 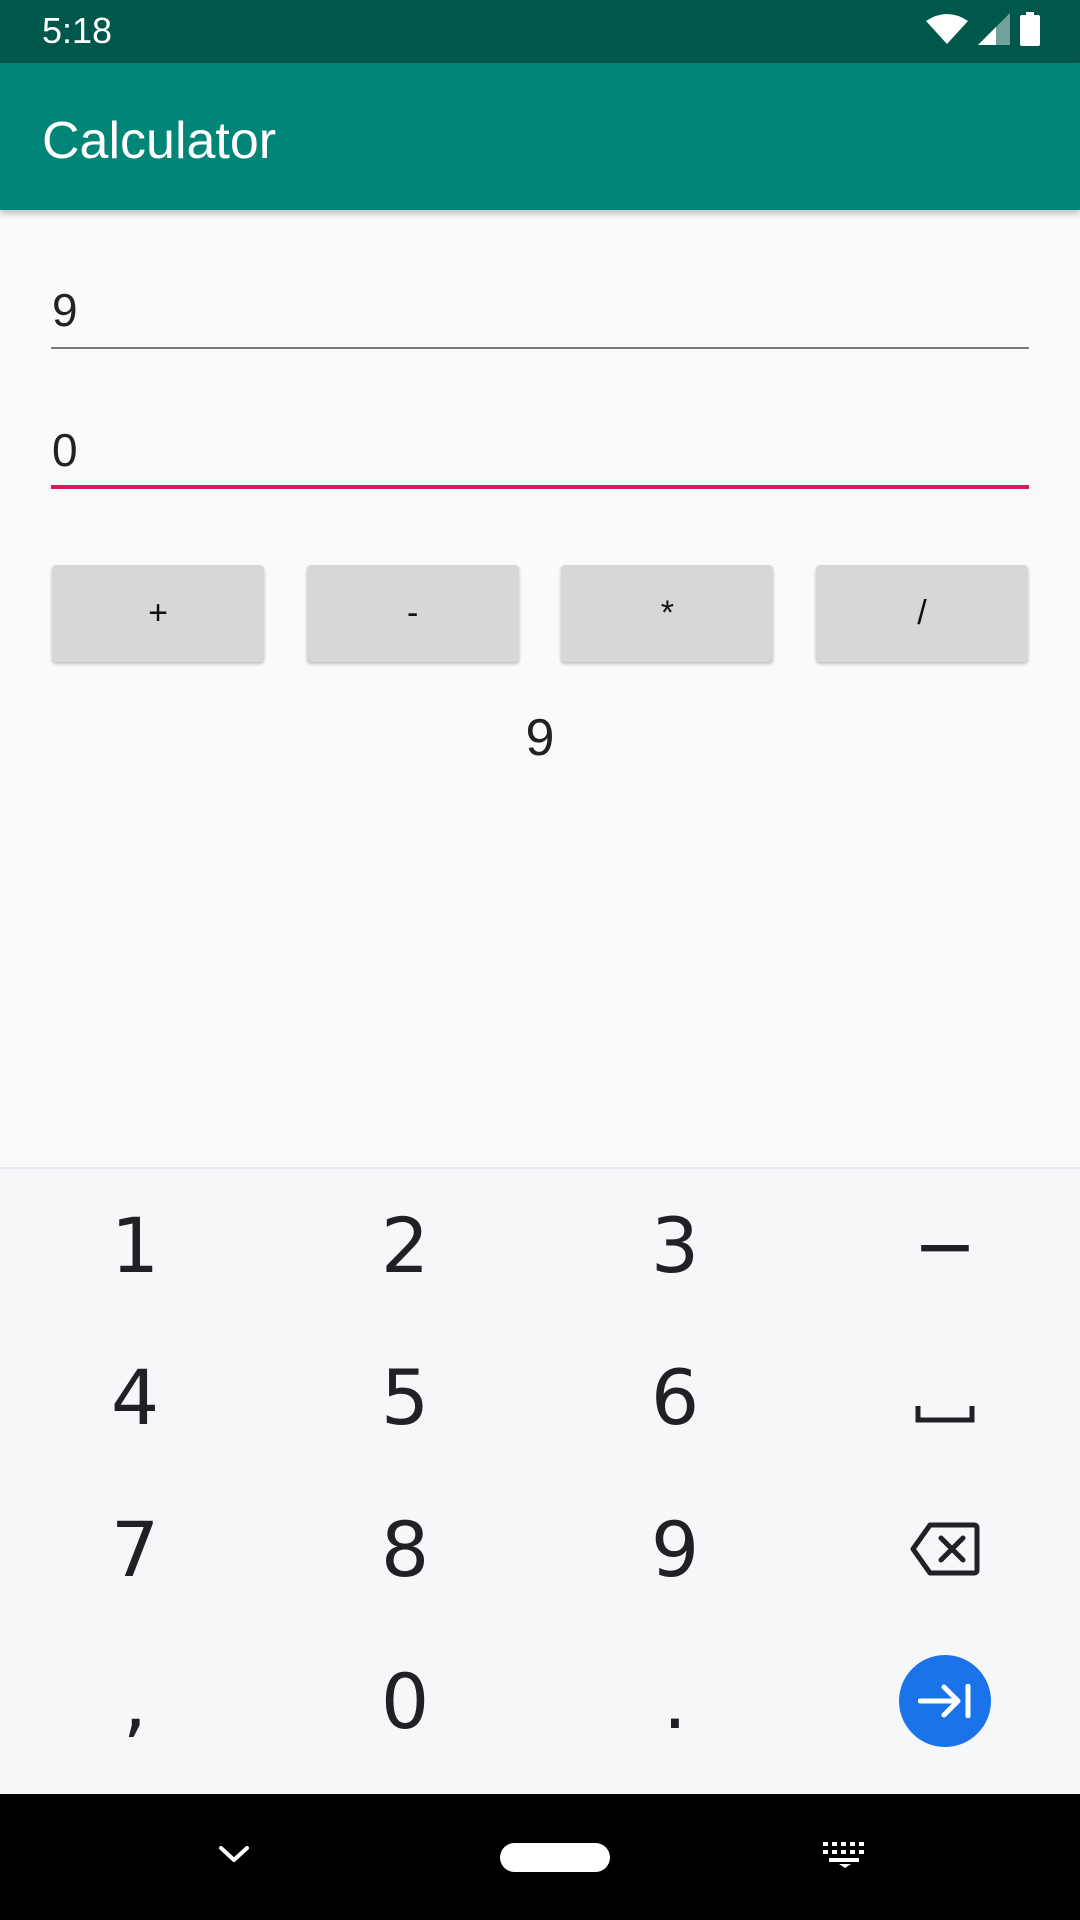 What do you see at coordinates (405, 1397) in the screenshot?
I see `key-5: 5` at bounding box center [405, 1397].